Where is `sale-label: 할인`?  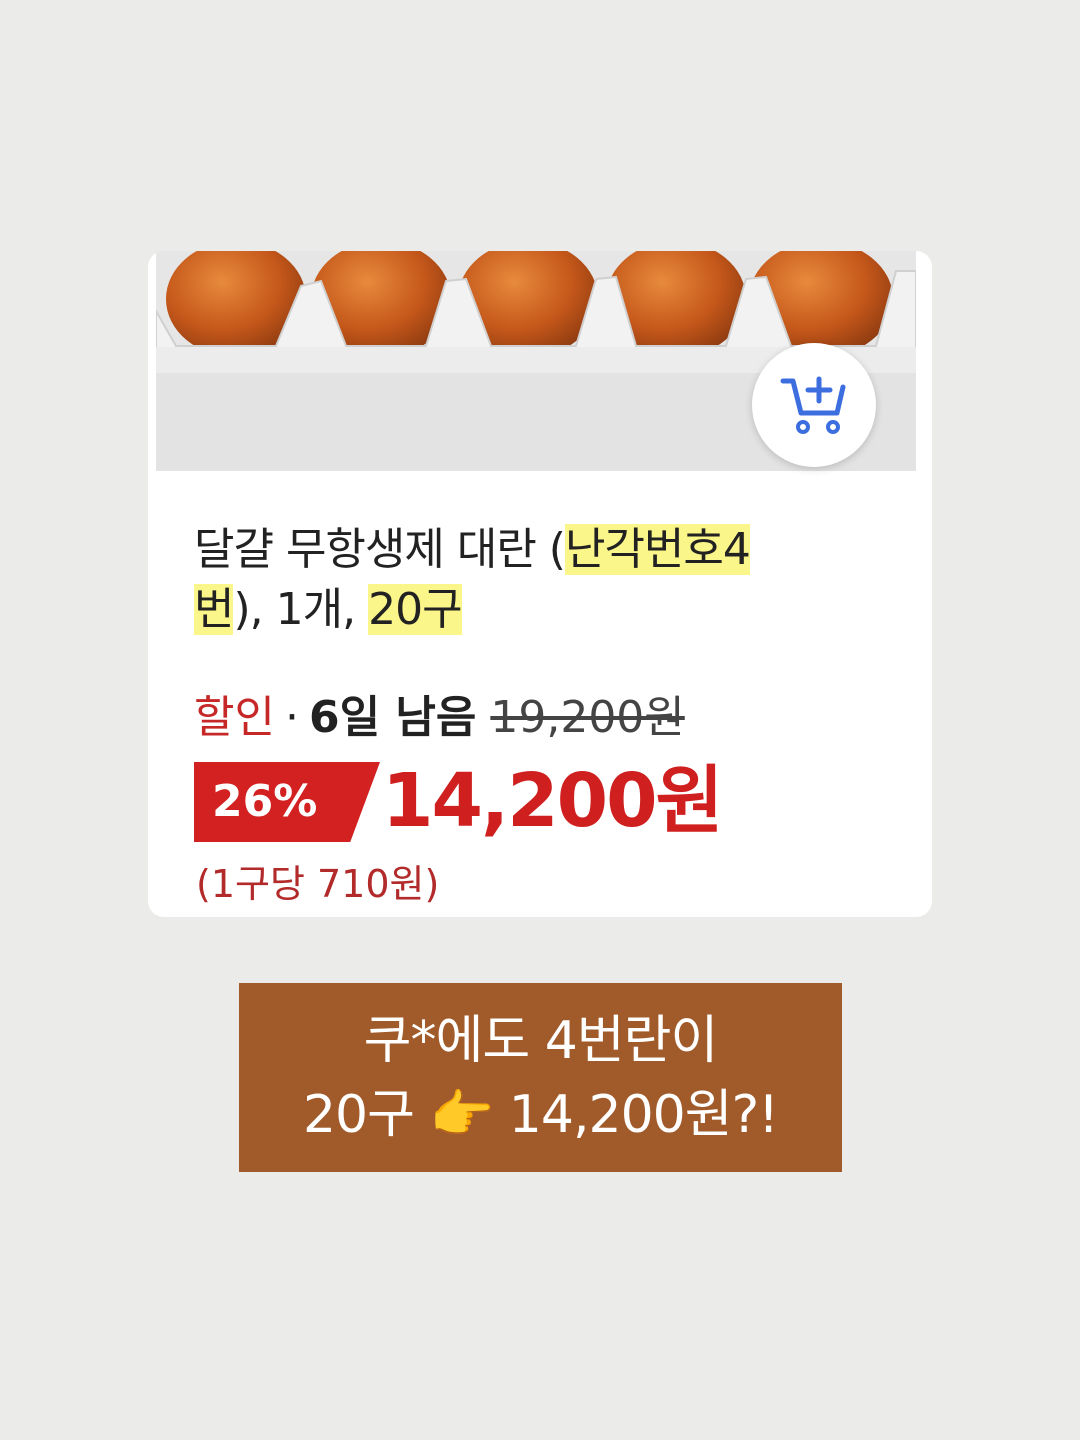 sale-label: 할인 is located at coordinates (234, 717).